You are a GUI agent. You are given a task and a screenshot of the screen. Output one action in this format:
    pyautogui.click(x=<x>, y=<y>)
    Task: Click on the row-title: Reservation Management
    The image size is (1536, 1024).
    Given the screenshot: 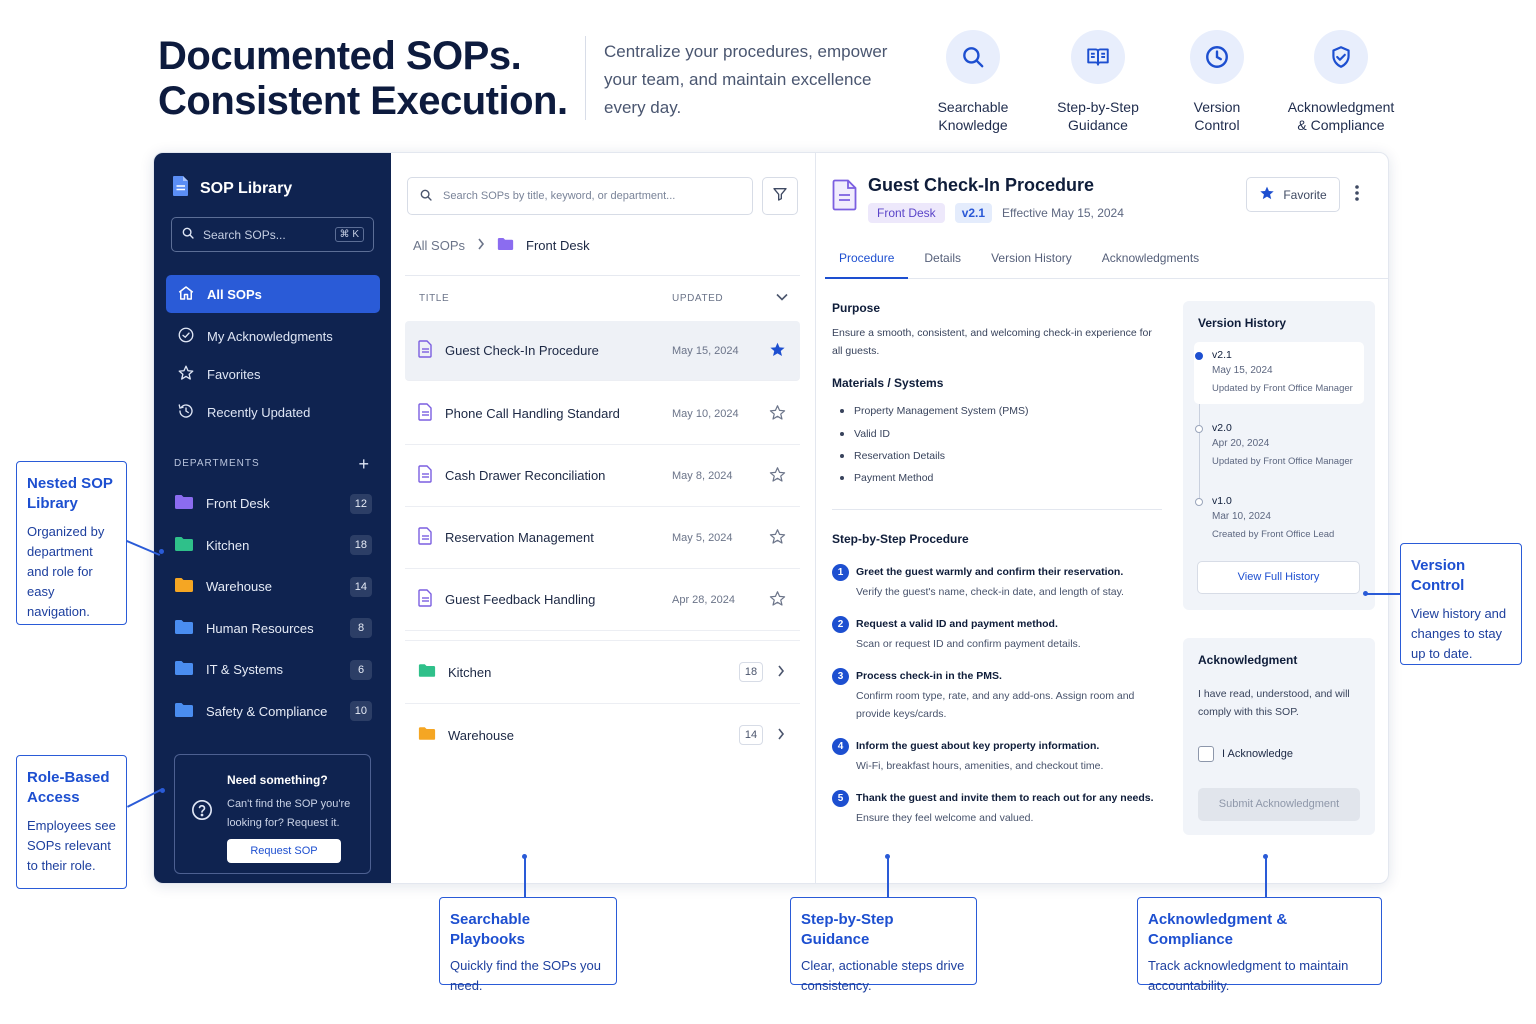 What is the action you would take?
    pyautogui.click(x=519, y=537)
    